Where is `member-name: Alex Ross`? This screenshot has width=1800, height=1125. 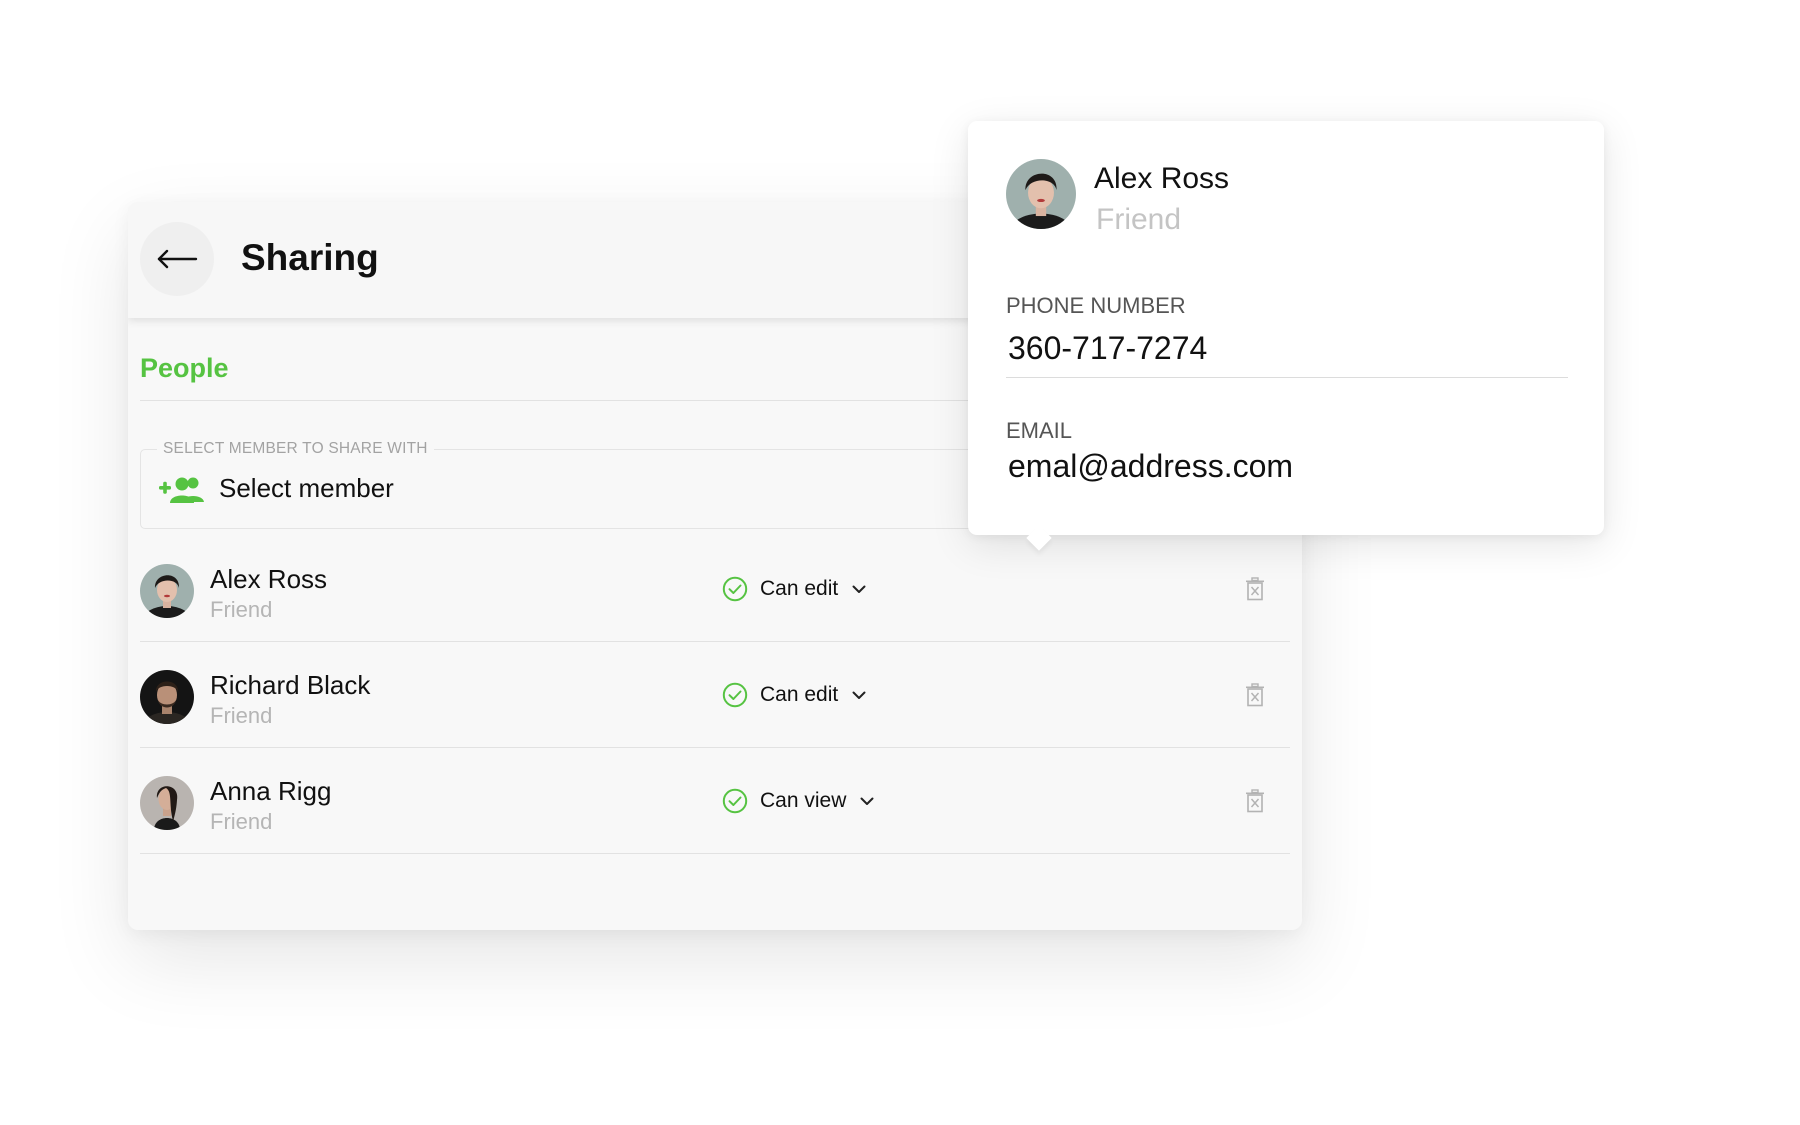
member-name: Alex Ross is located at coordinates (269, 579).